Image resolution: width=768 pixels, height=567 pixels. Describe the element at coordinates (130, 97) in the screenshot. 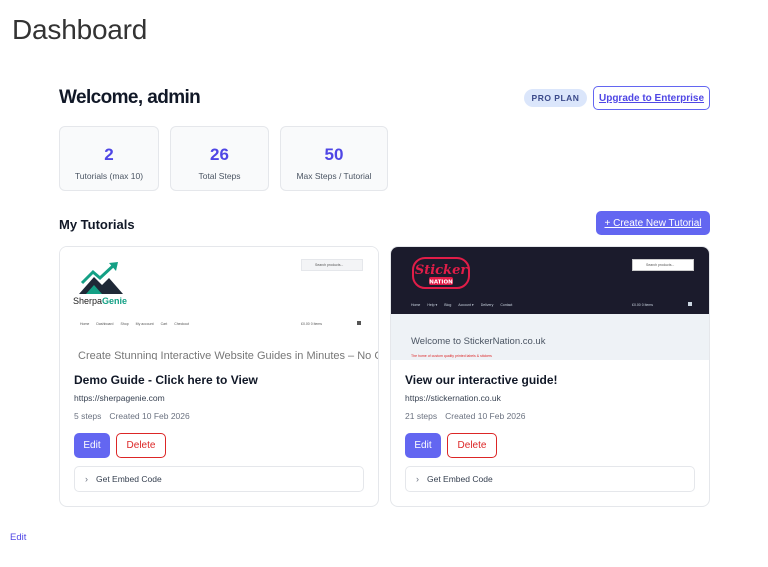

I see `welcome-heading: Welcome, admin` at that location.